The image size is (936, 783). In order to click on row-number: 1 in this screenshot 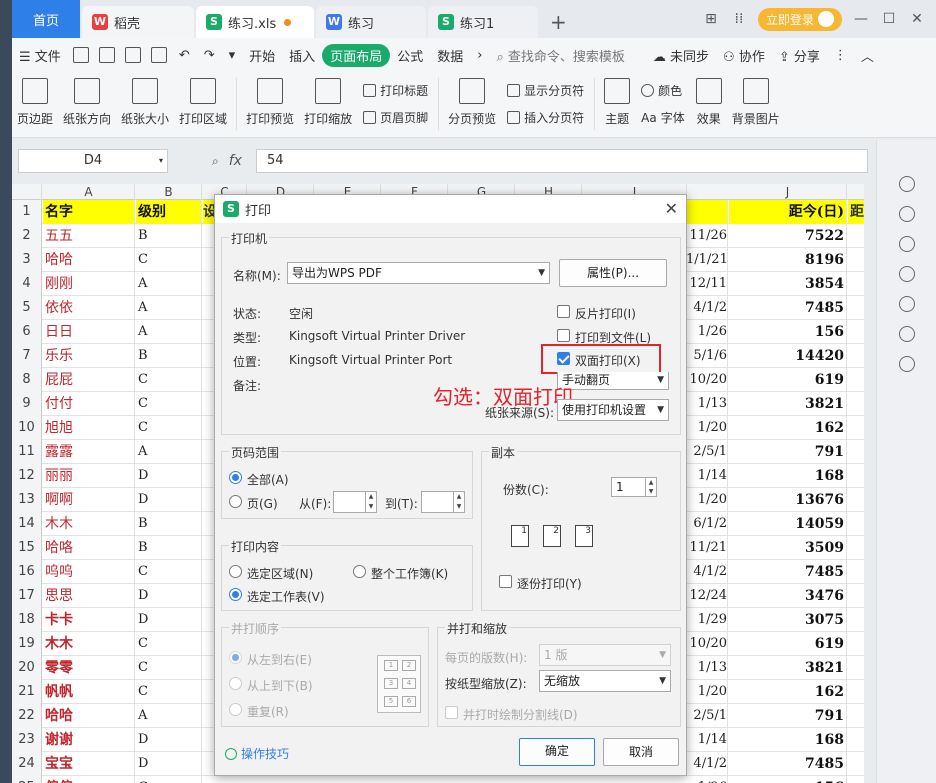, I will do `click(27, 212)`.